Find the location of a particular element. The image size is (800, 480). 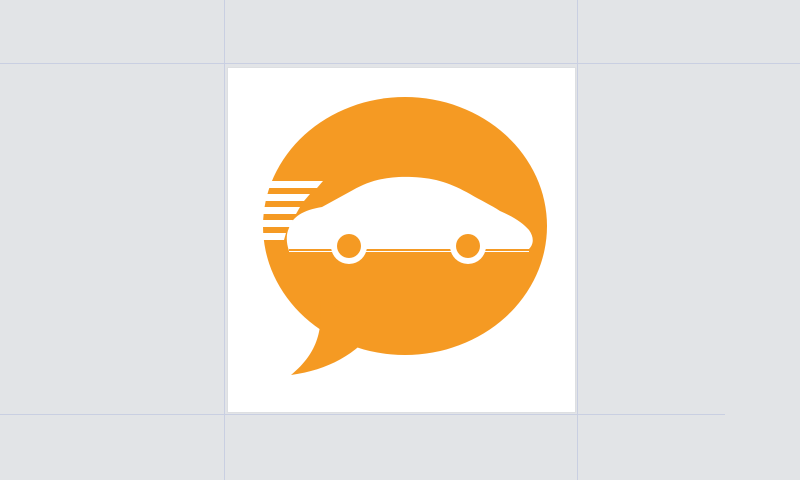

vertical-guide-left is located at coordinates (224, 240).